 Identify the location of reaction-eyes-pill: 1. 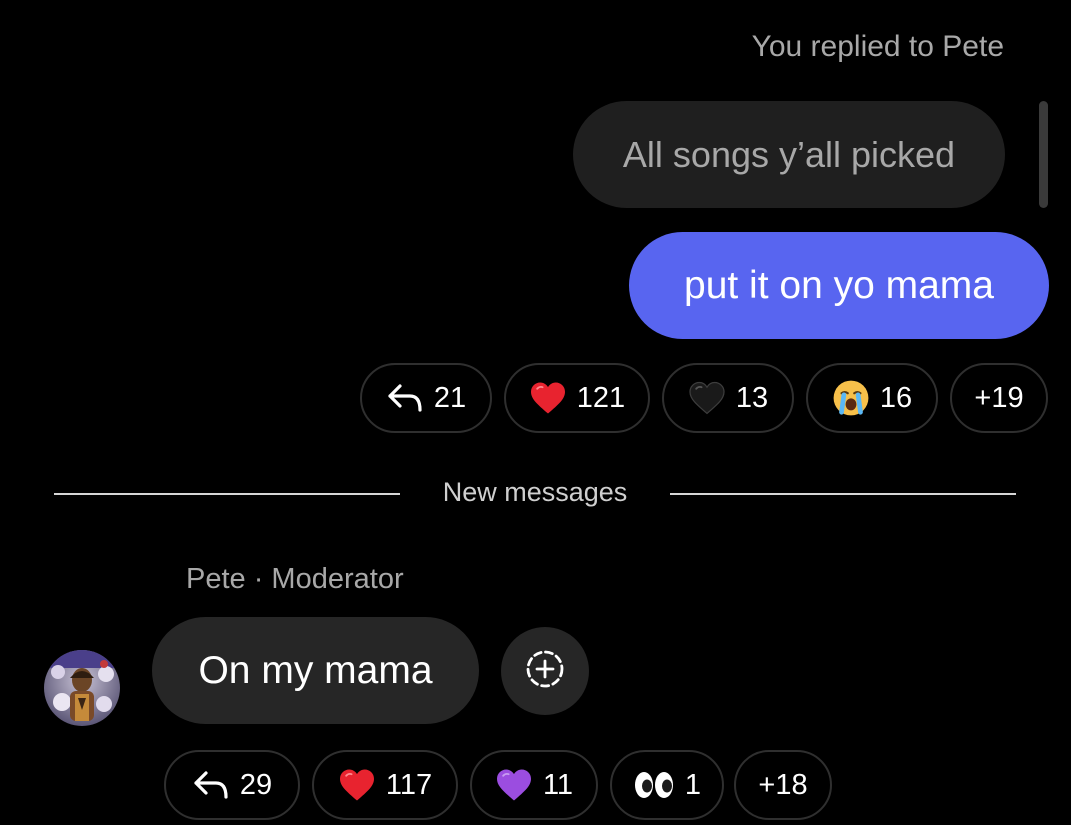
(667, 785).